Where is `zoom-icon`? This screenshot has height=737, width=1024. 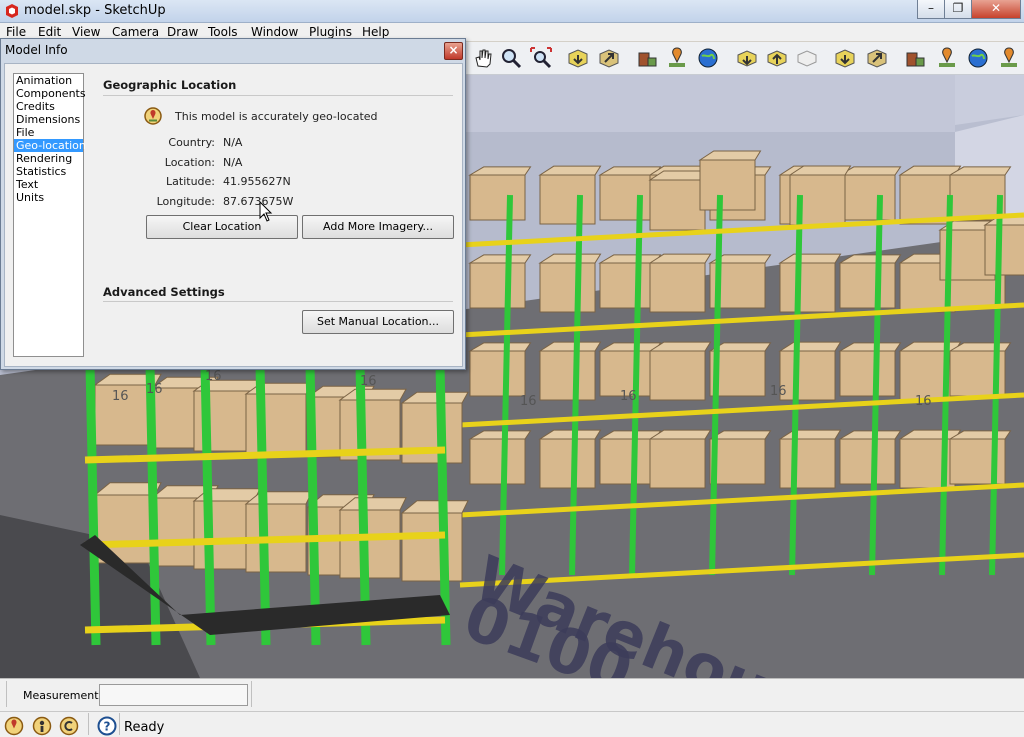 zoom-icon is located at coordinates (511, 58).